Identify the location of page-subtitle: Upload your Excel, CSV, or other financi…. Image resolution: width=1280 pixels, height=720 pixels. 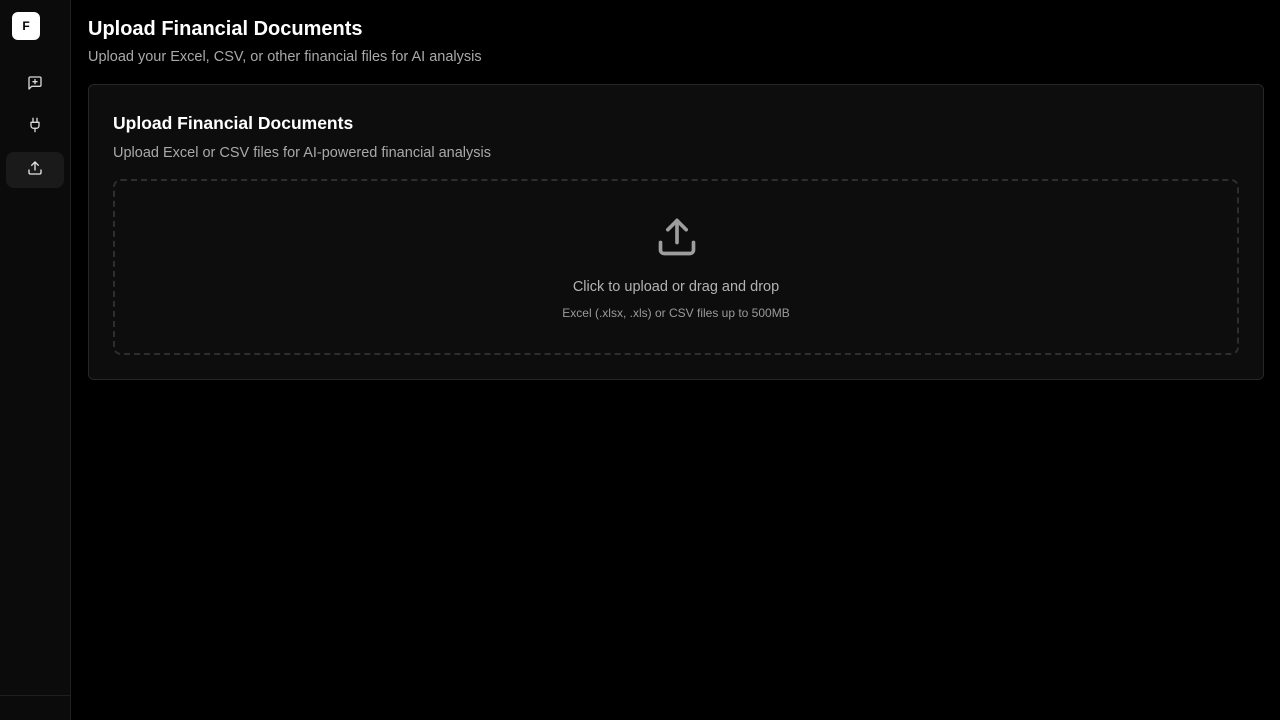
(285, 57).